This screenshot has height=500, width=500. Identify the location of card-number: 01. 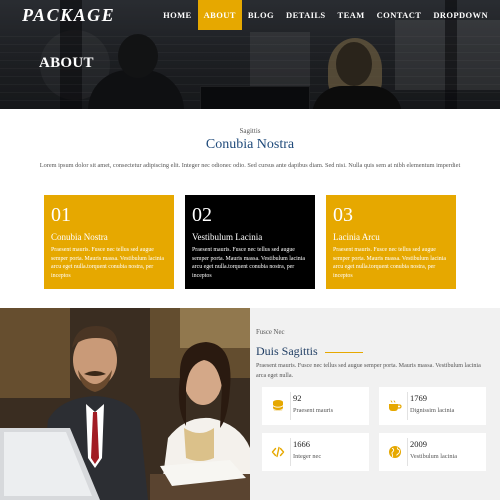
(61, 215).